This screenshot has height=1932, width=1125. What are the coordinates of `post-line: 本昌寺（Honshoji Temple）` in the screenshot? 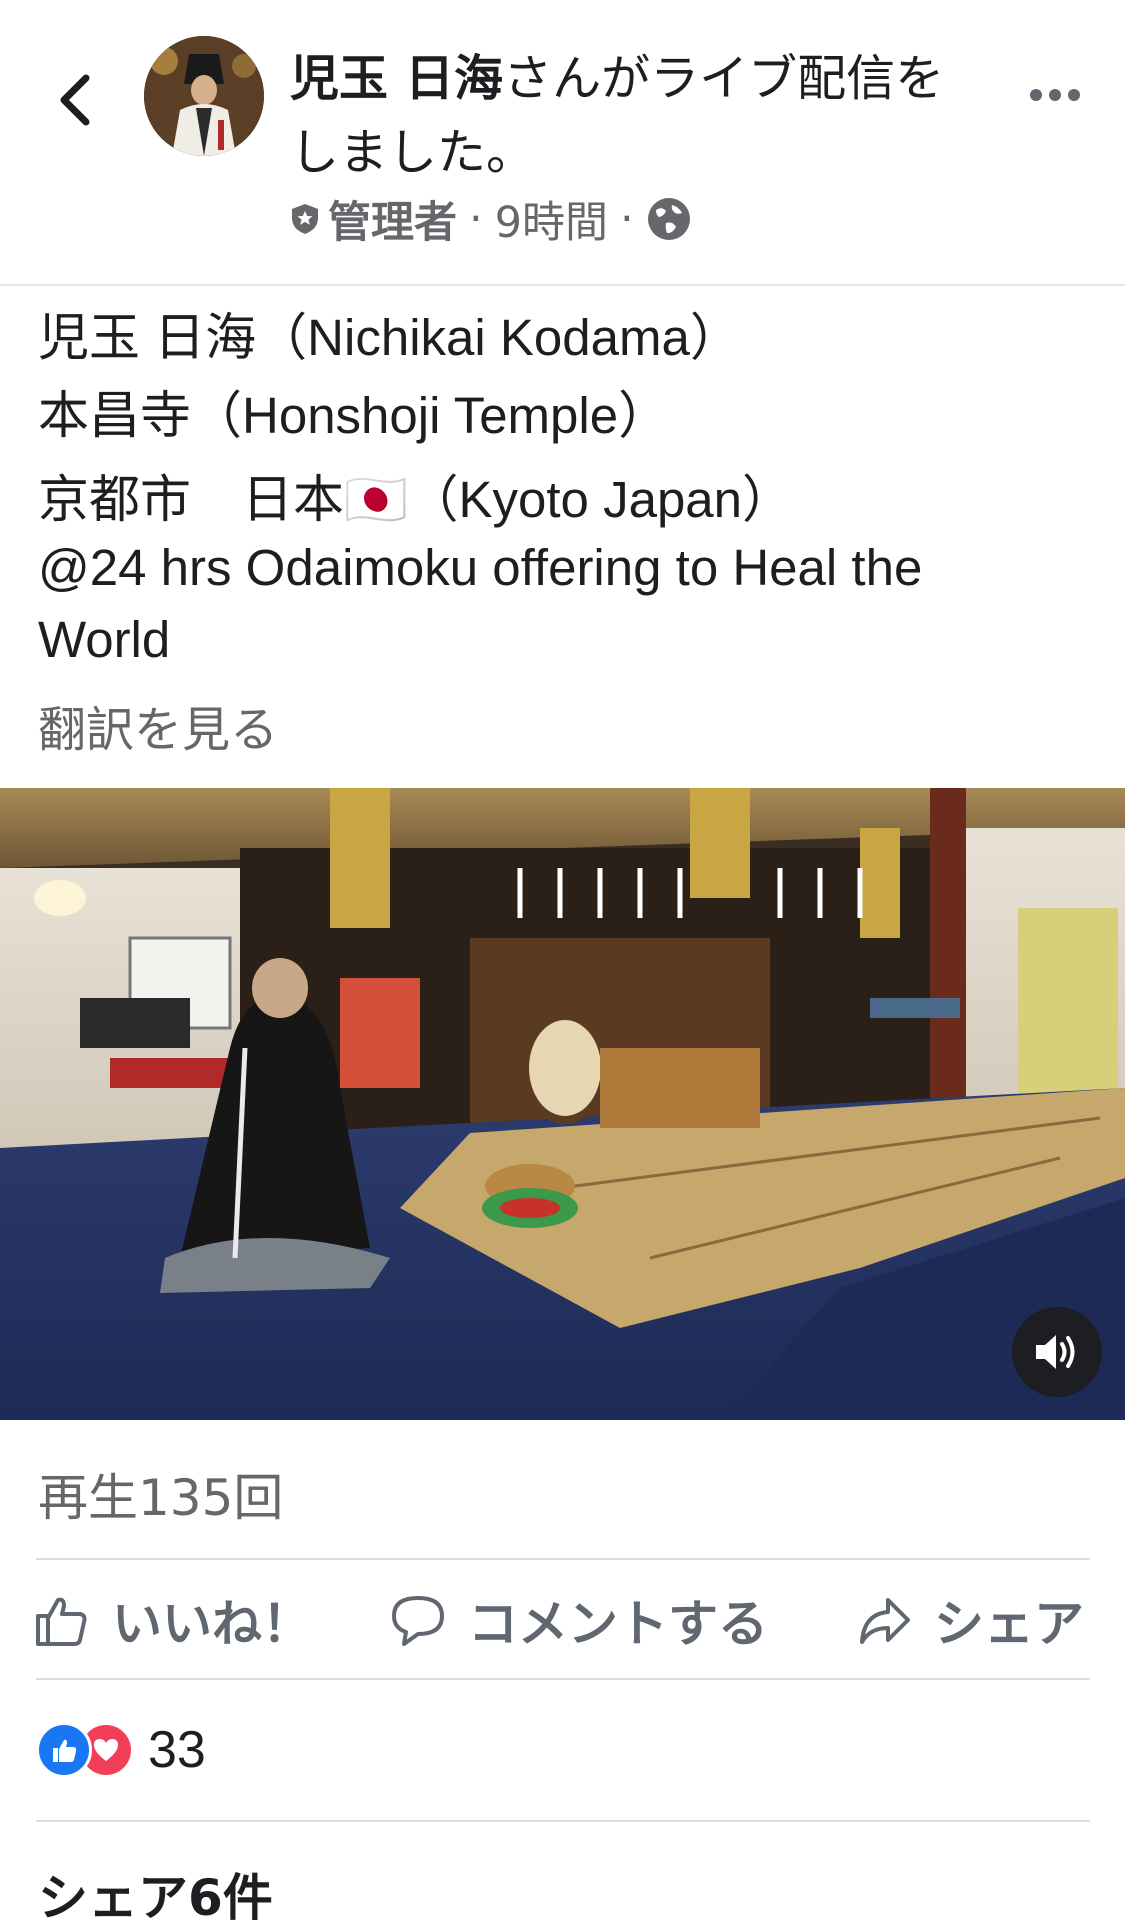 It's located at (354, 415).